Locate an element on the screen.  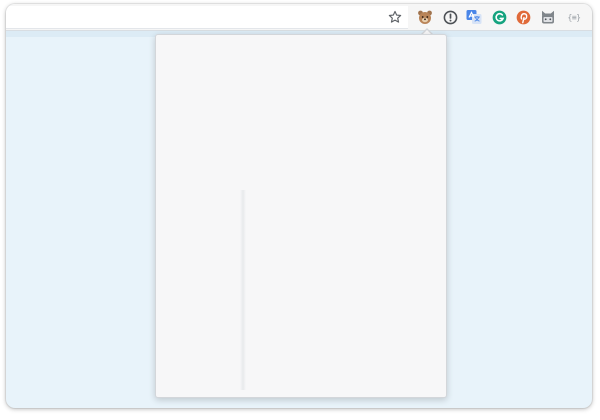
browser-toolbar: {≡} is located at coordinates (299, 17).